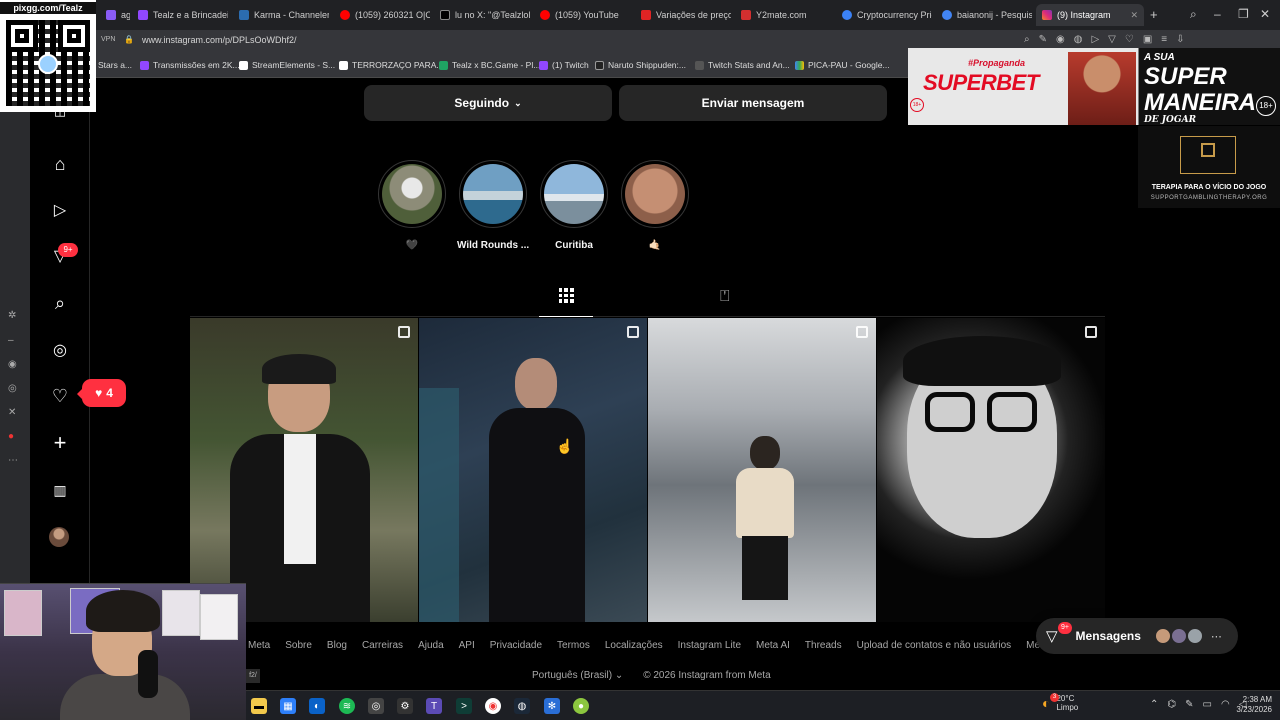 Image resolution: width=1280 pixels, height=720 pixels. I want to click on search-icon: ⌕, so click(60, 303).